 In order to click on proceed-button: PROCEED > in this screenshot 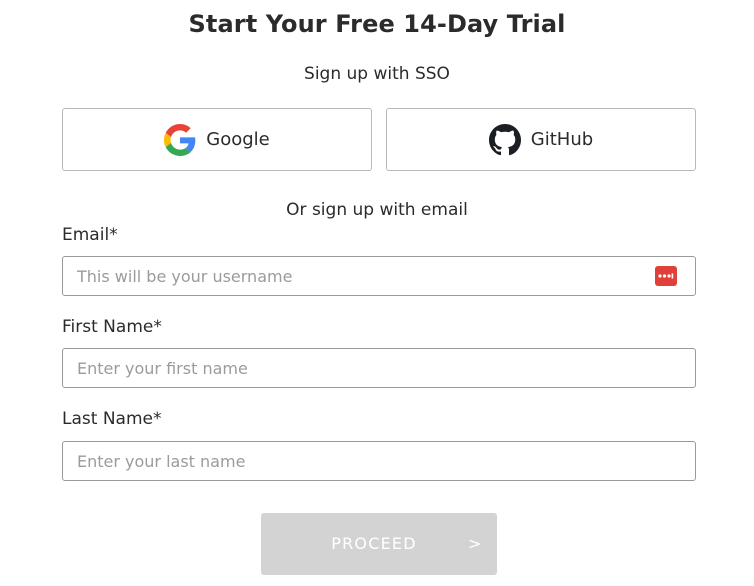, I will do `click(379, 544)`.